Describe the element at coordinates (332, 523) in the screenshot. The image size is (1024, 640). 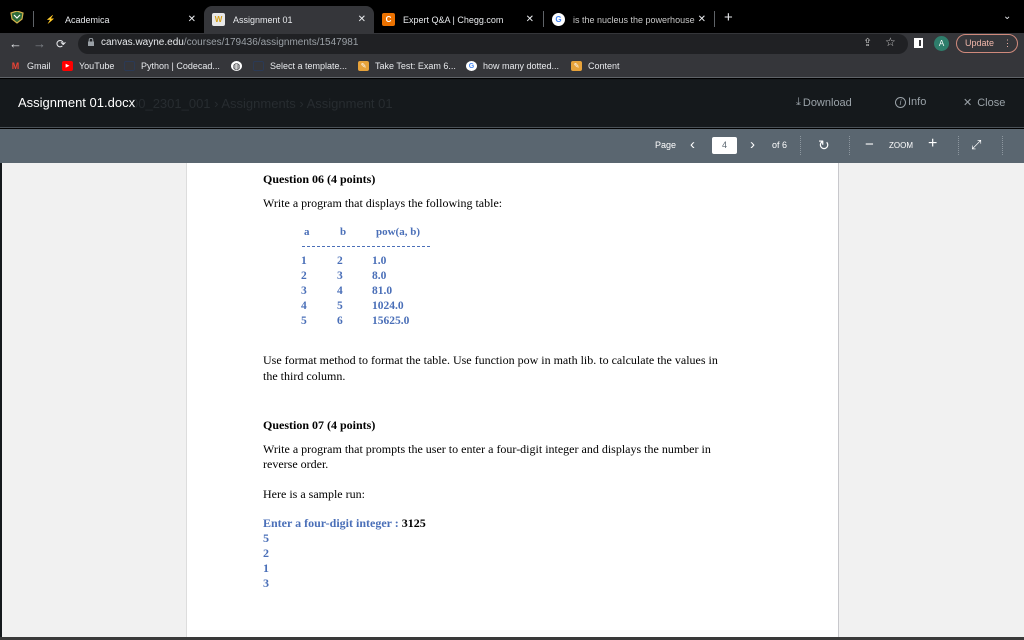
I see `sample-prompt: Enter a four-digit integer :` at that location.